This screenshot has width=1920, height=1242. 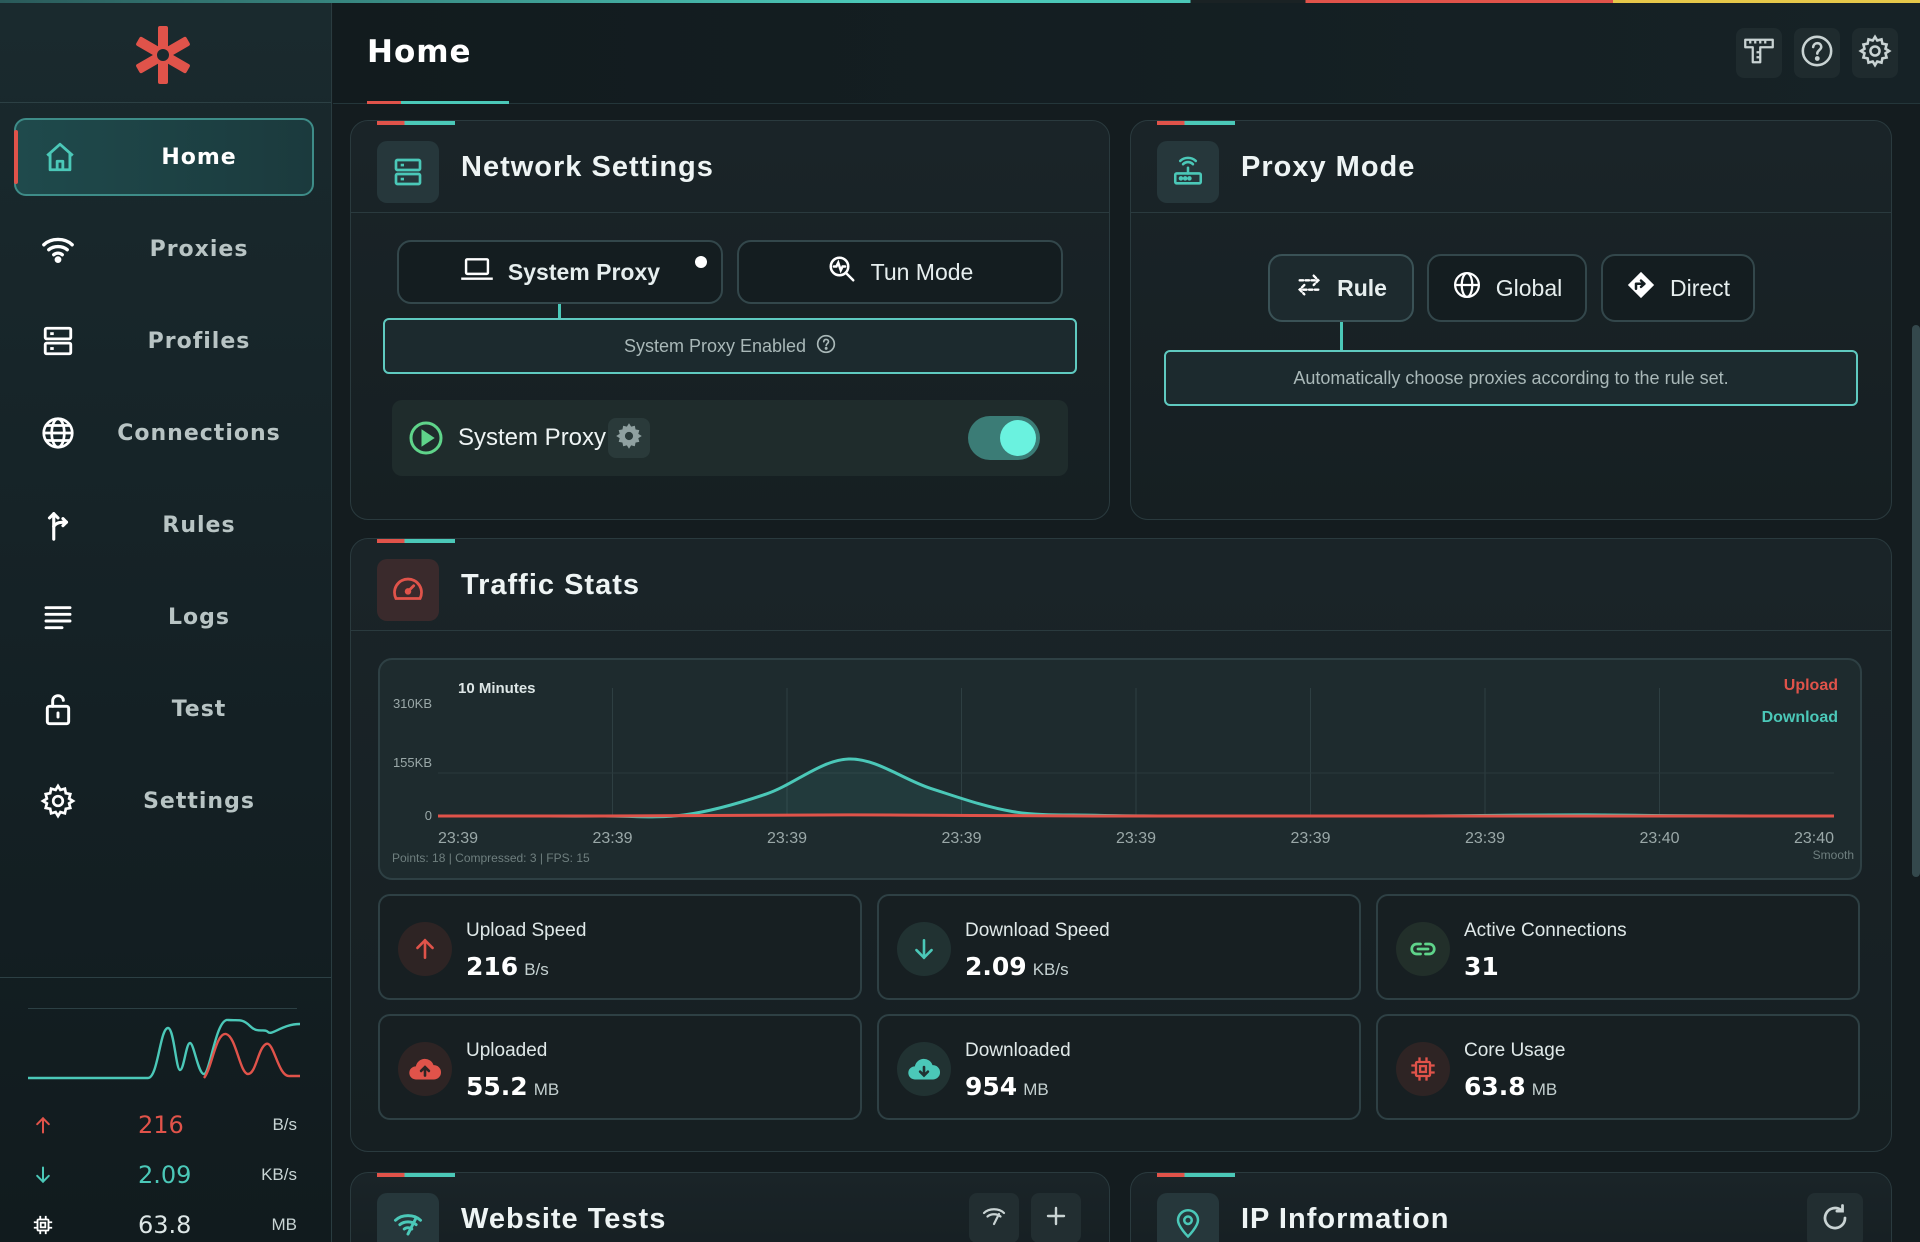 What do you see at coordinates (826, 346) in the screenshot?
I see `help-icon` at bounding box center [826, 346].